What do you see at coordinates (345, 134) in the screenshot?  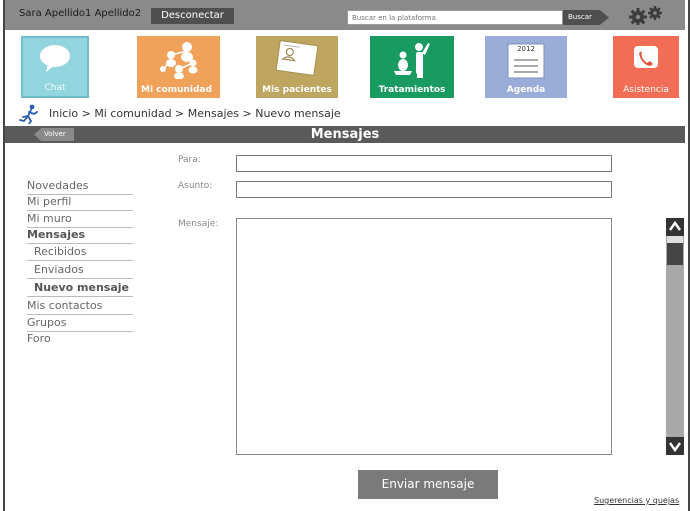 I see `page-title: Mensajes` at bounding box center [345, 134].